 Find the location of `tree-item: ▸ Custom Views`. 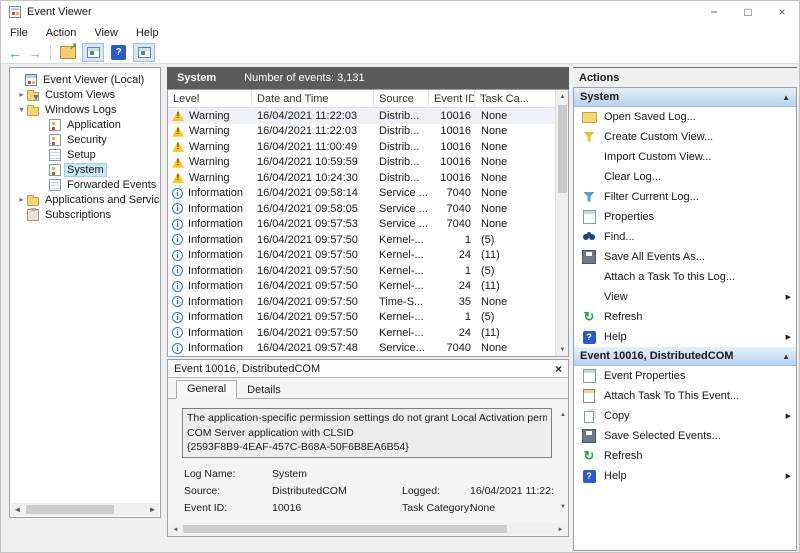

tree-item: ▸ Custom Views is located at coordinates (85, 94).